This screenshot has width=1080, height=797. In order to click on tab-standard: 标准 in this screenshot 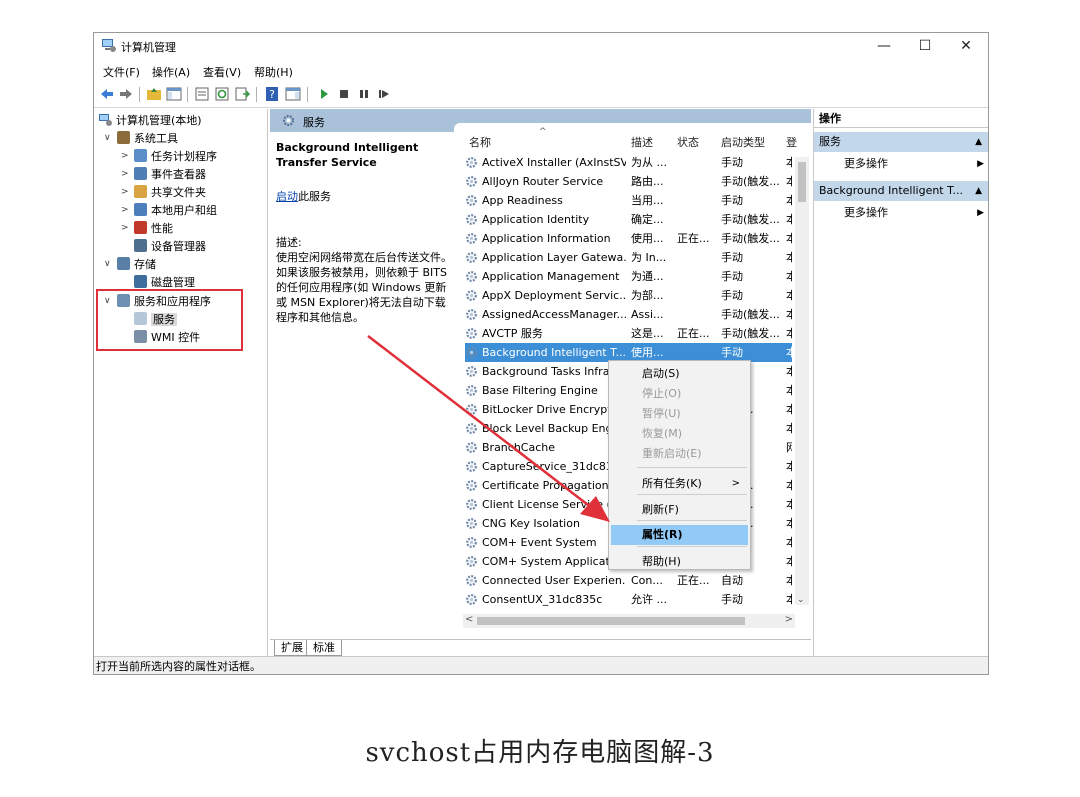, I will do `click(324, 648)`.